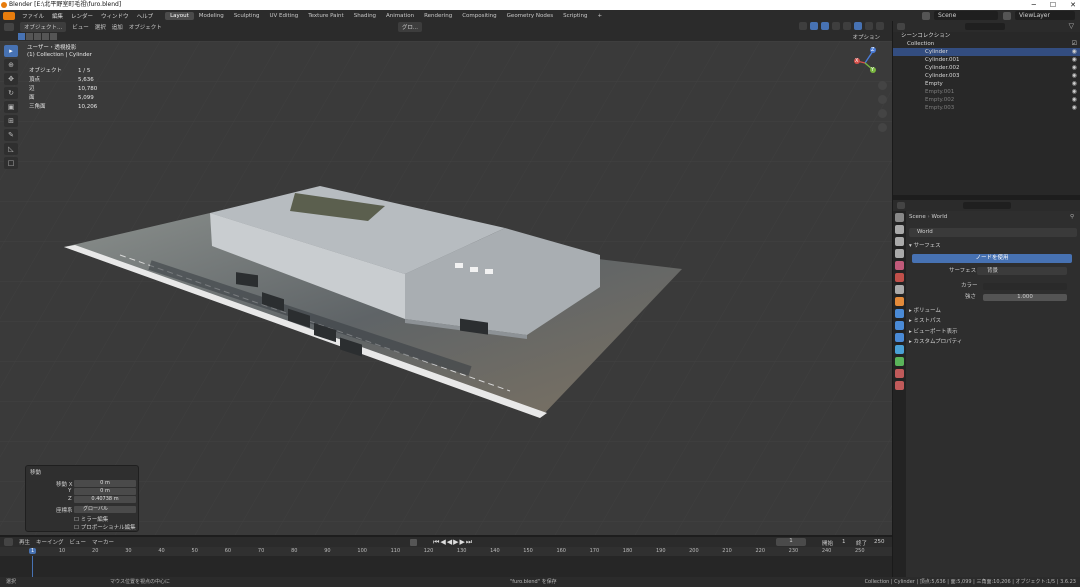 The image size is (1080, 587). I want to click on breadcrumb-scene: Scene, so click(917, 217).